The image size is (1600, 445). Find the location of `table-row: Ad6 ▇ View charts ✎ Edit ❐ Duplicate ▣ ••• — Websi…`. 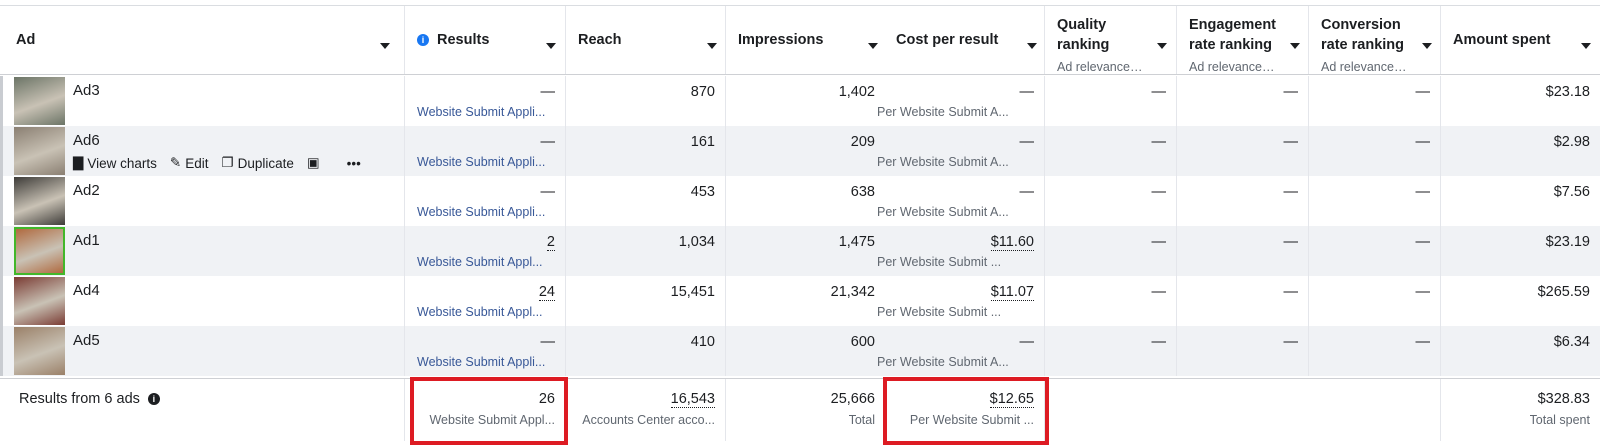

table-row: Ad6 ▇ View charts ✎ Edit ❐ Duplicate ▣ ••• — Websi… is located at coordinates (800, 151).